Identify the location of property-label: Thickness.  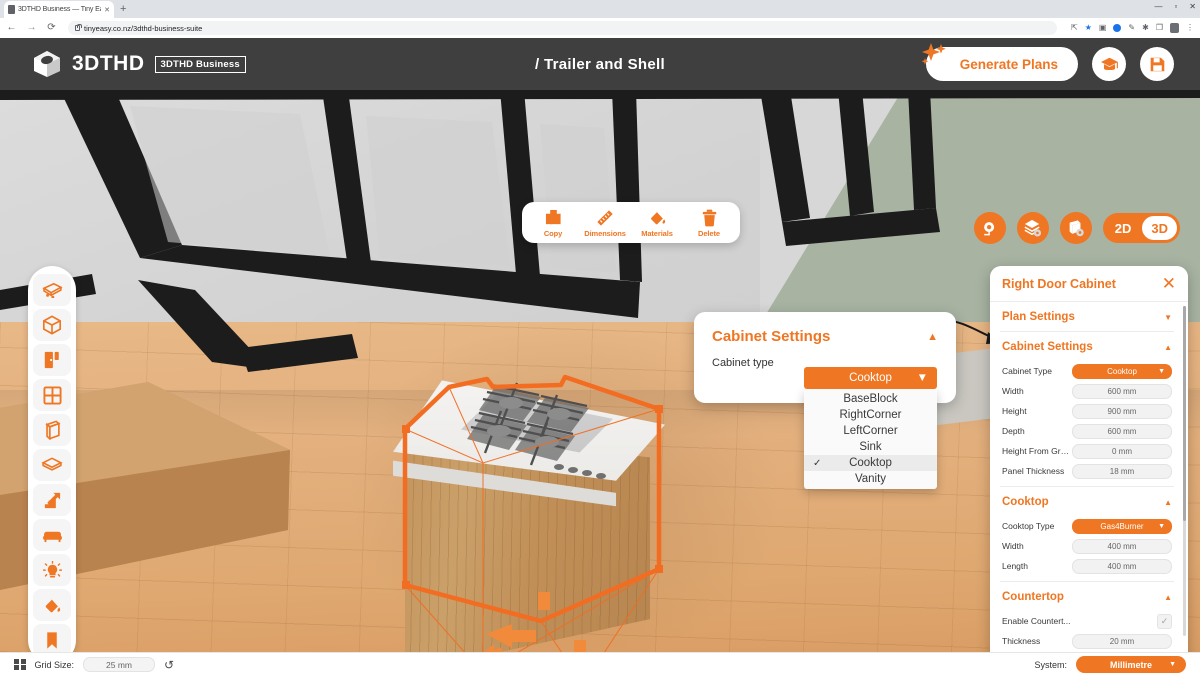
(1021, 641).